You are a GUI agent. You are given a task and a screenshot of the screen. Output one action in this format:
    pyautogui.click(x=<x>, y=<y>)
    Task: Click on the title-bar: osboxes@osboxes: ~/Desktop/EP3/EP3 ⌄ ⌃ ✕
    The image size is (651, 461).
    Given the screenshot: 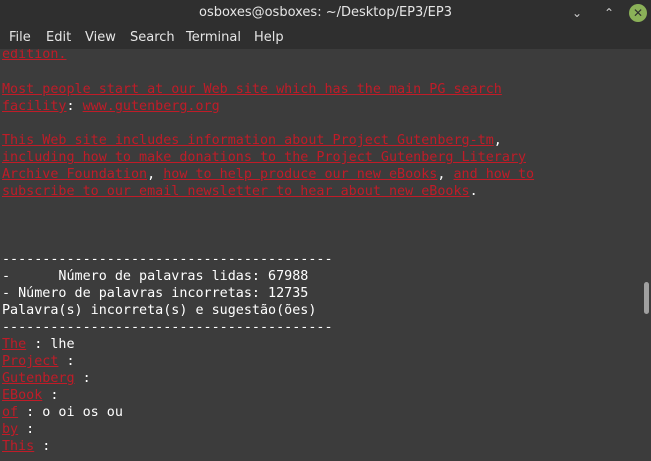 What is the action you would take?
    pyautogui.click(x=325, y=13)
    